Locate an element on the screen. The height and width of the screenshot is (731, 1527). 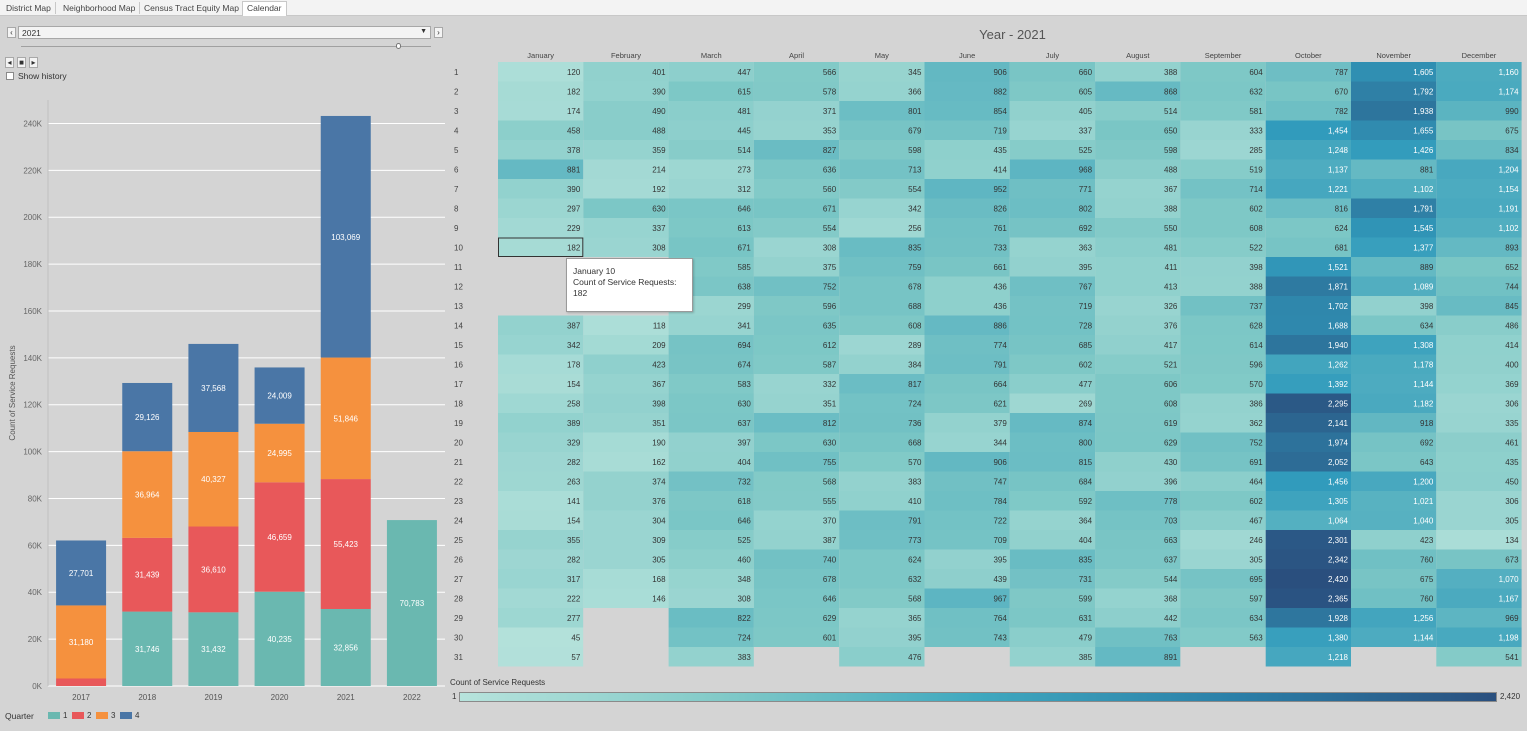
heat-cell-value: 608 is located at coordinates (1171, 403).